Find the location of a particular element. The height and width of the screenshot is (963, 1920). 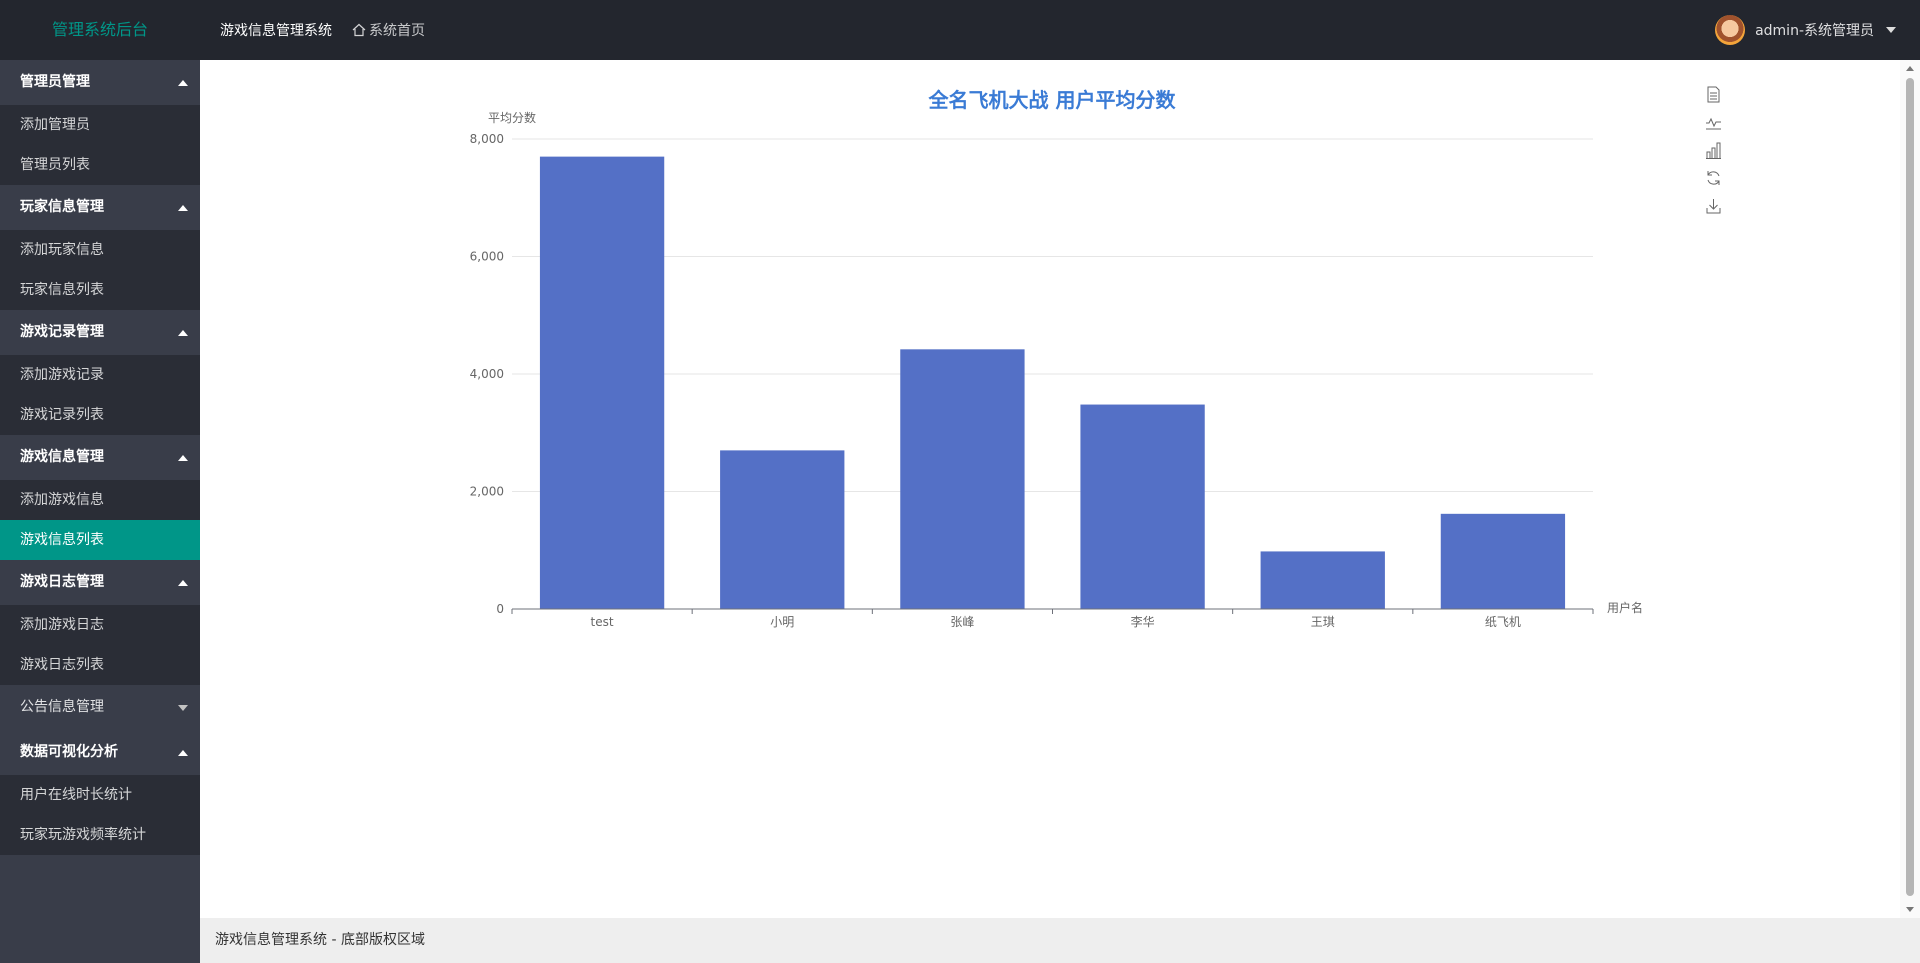

home-icon is located at coordinates (359, 30).